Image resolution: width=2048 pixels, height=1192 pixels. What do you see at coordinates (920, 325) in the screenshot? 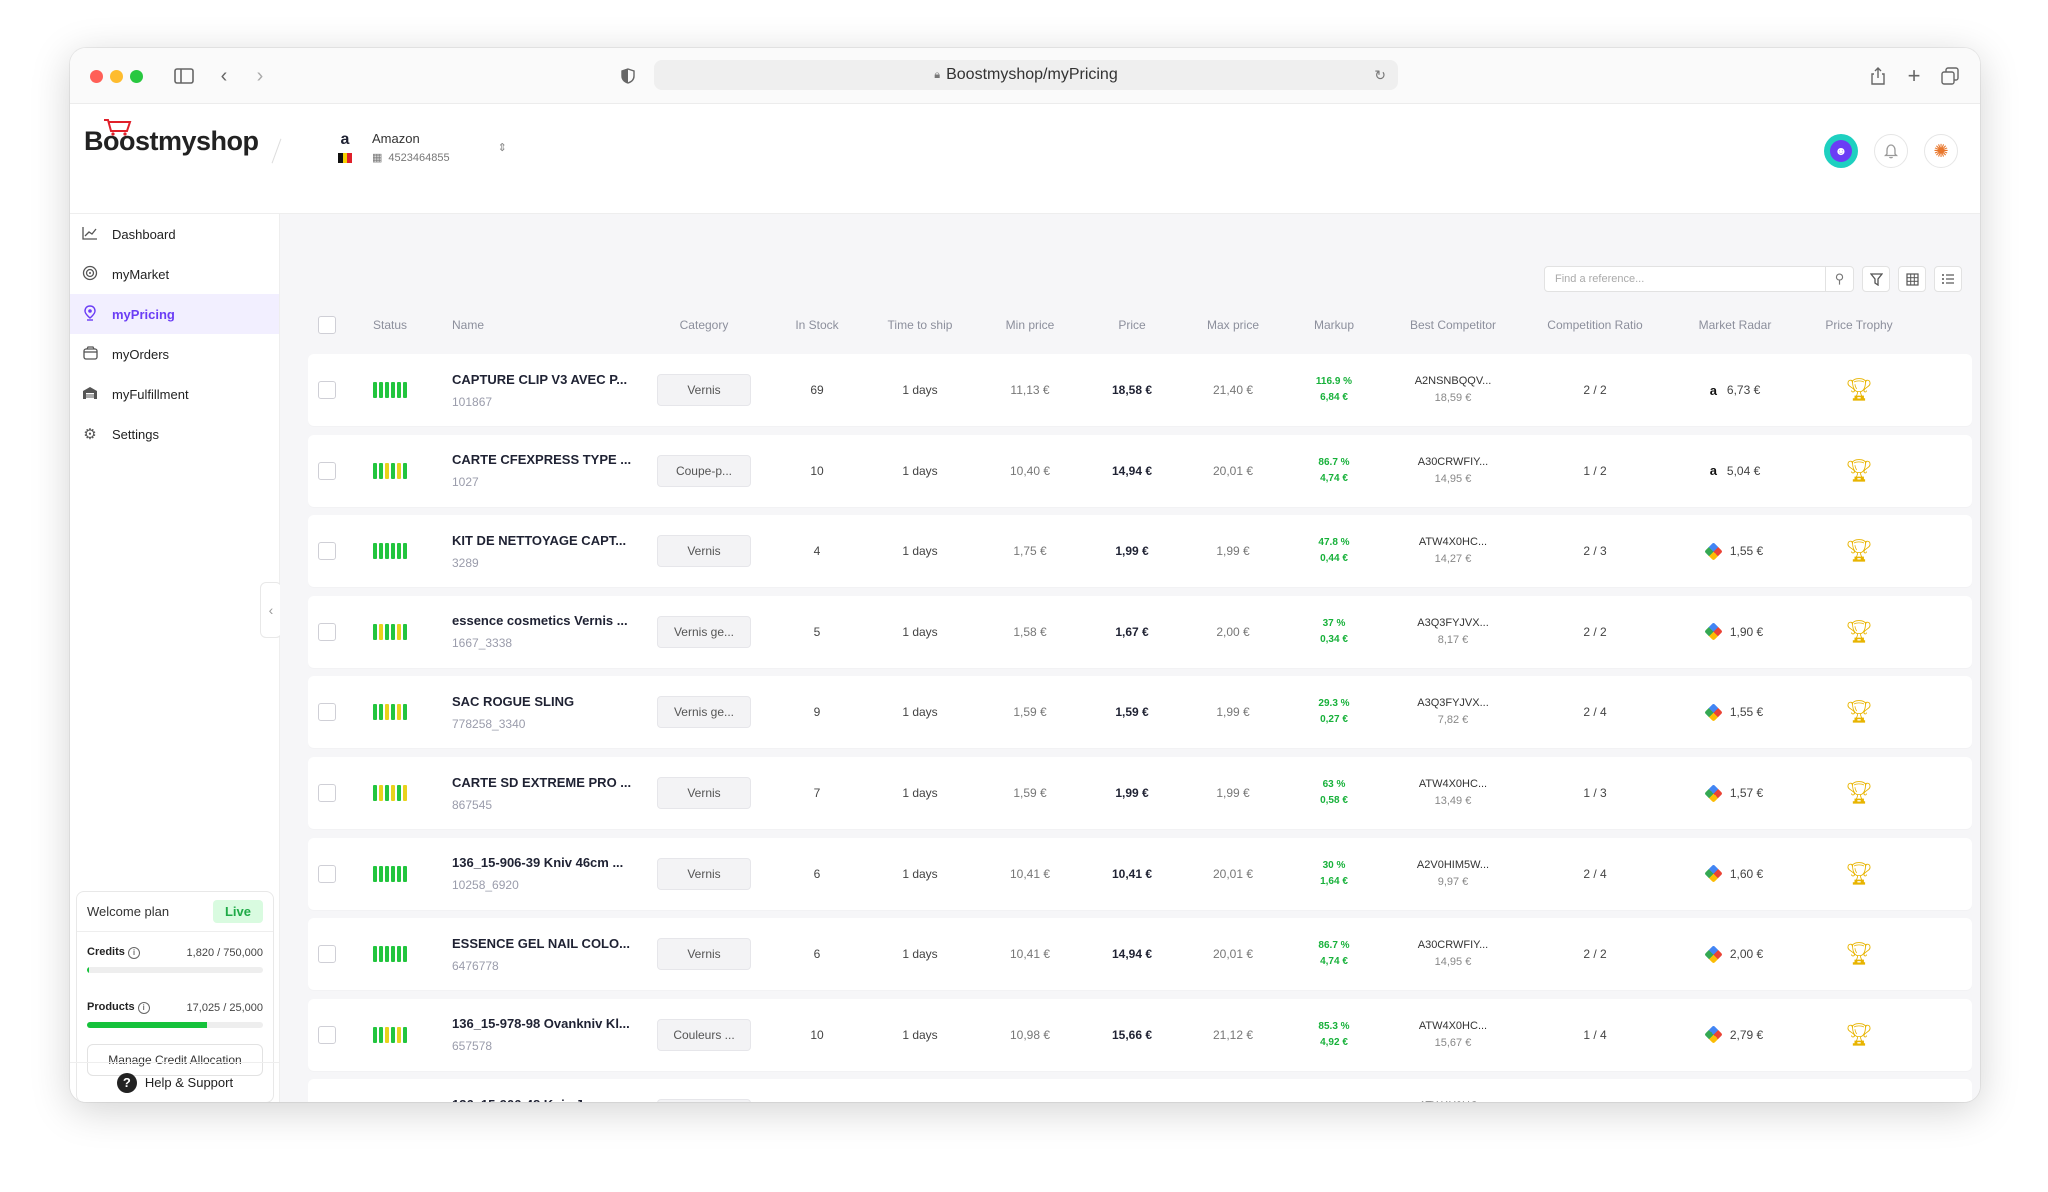
I see `column-header-time-to-ship: Time to ship` at bounding box center [920, 325].